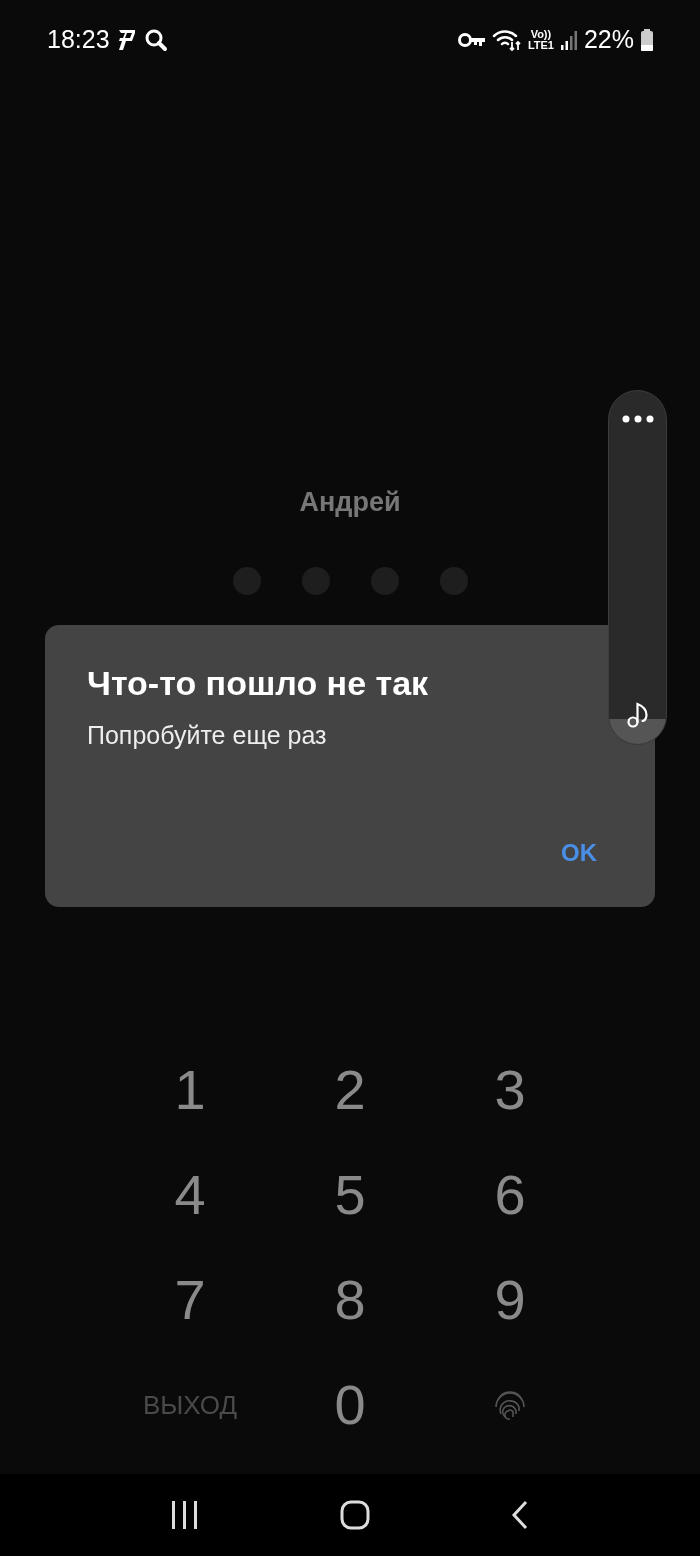  What do you see at coordinates (78, 40) in the screenshot?
I see `status-time: 18:23` at bounding box center [78, 40].